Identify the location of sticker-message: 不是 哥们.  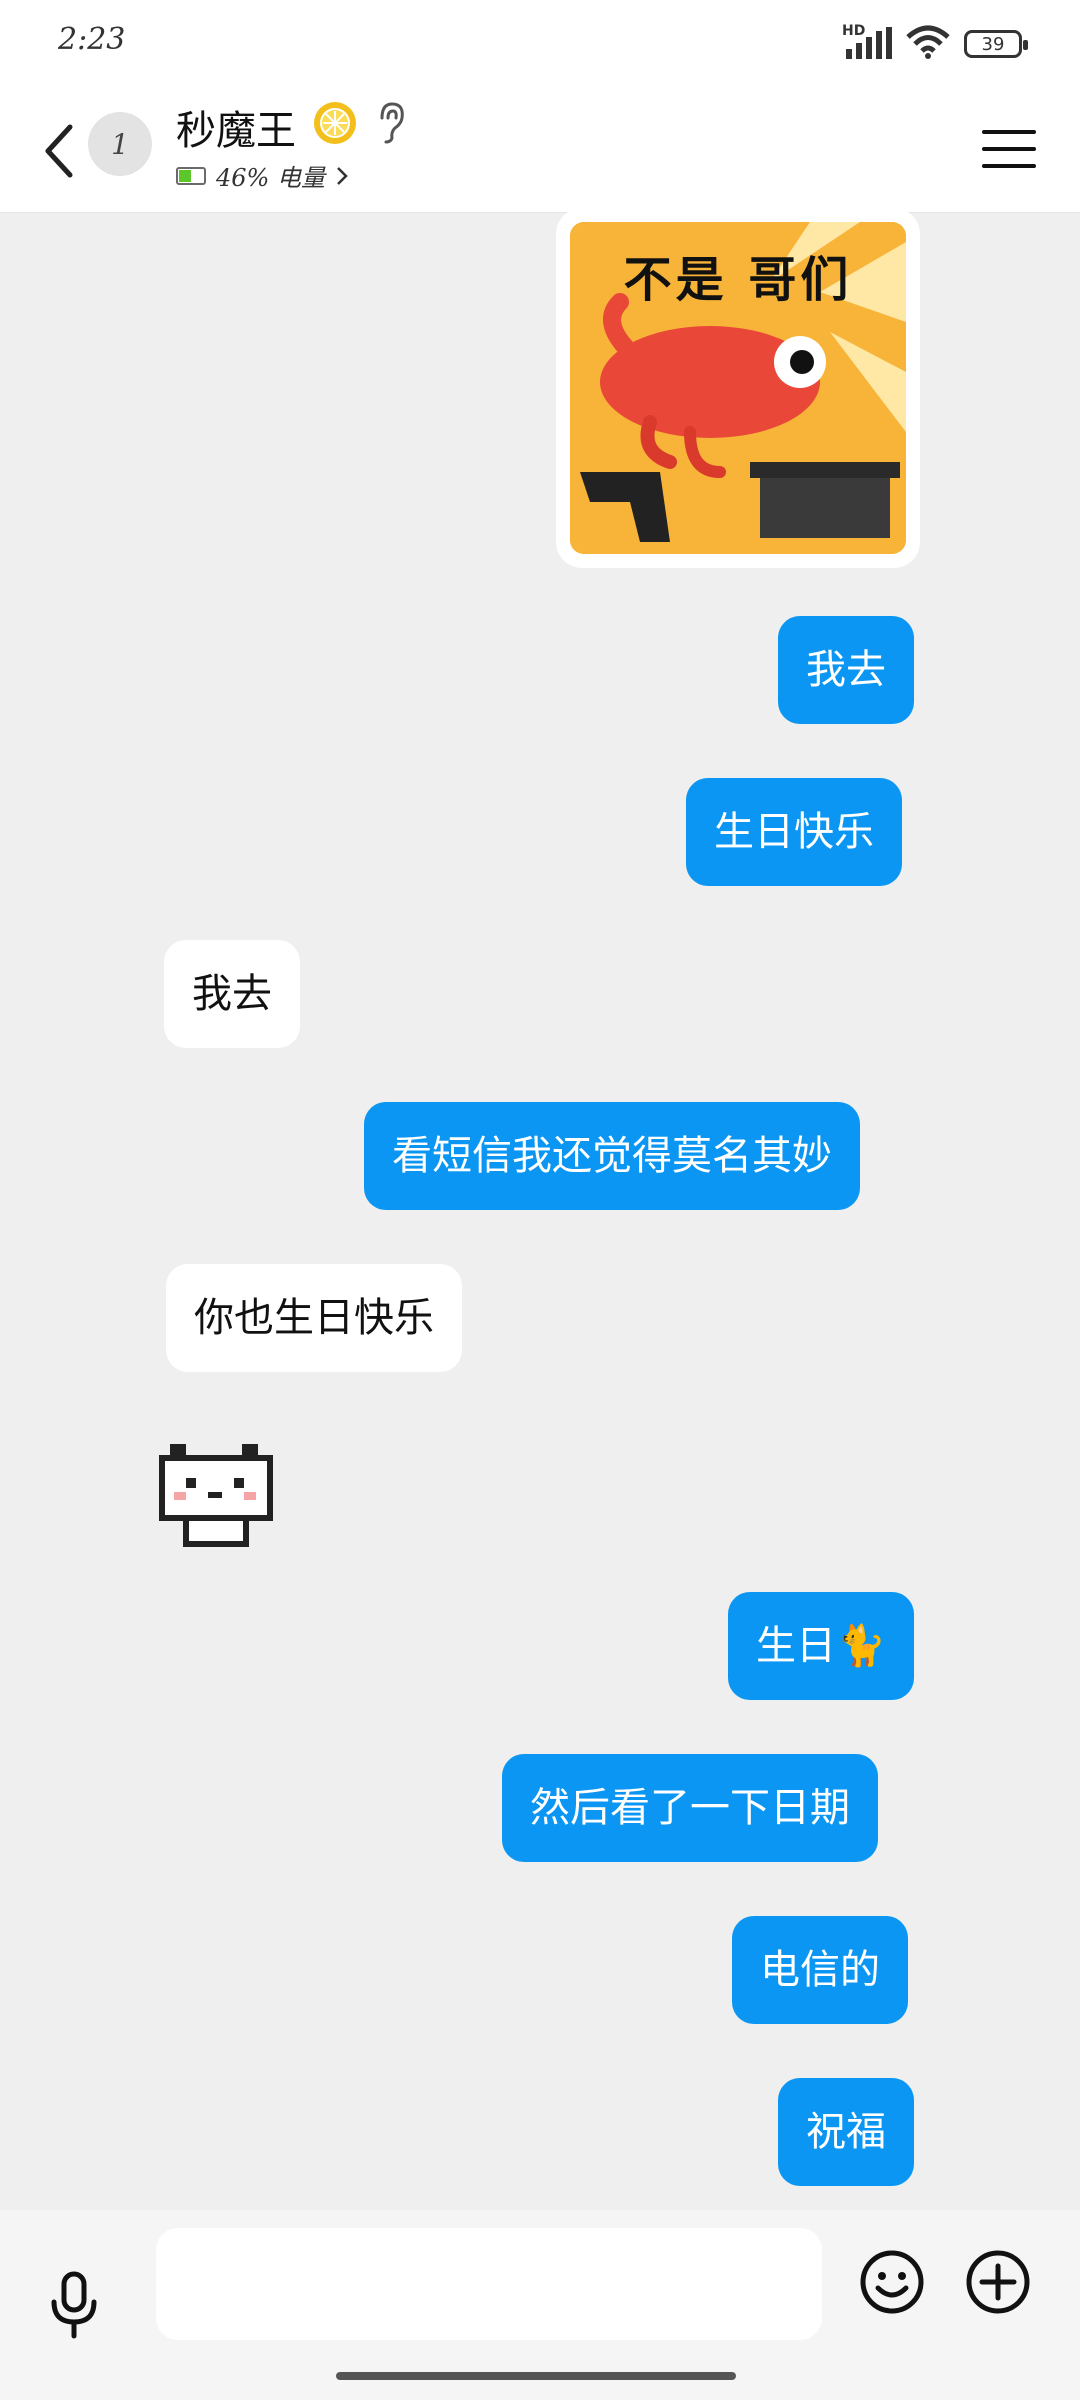
(738, 390).